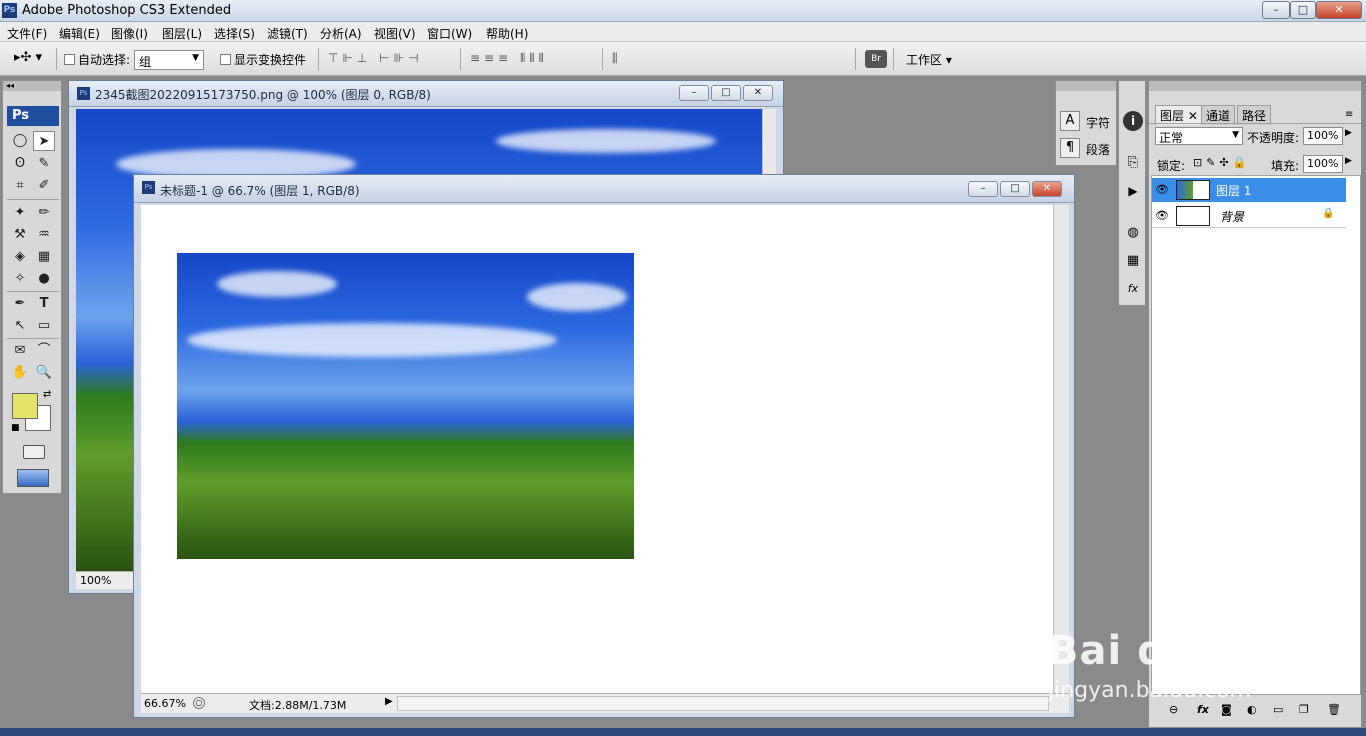 This screenshot has width=1366, height=736. Describe the element at coordinates (20, 186) in the screenshot. I see `crop-tool-icon: ⌗` at that location.